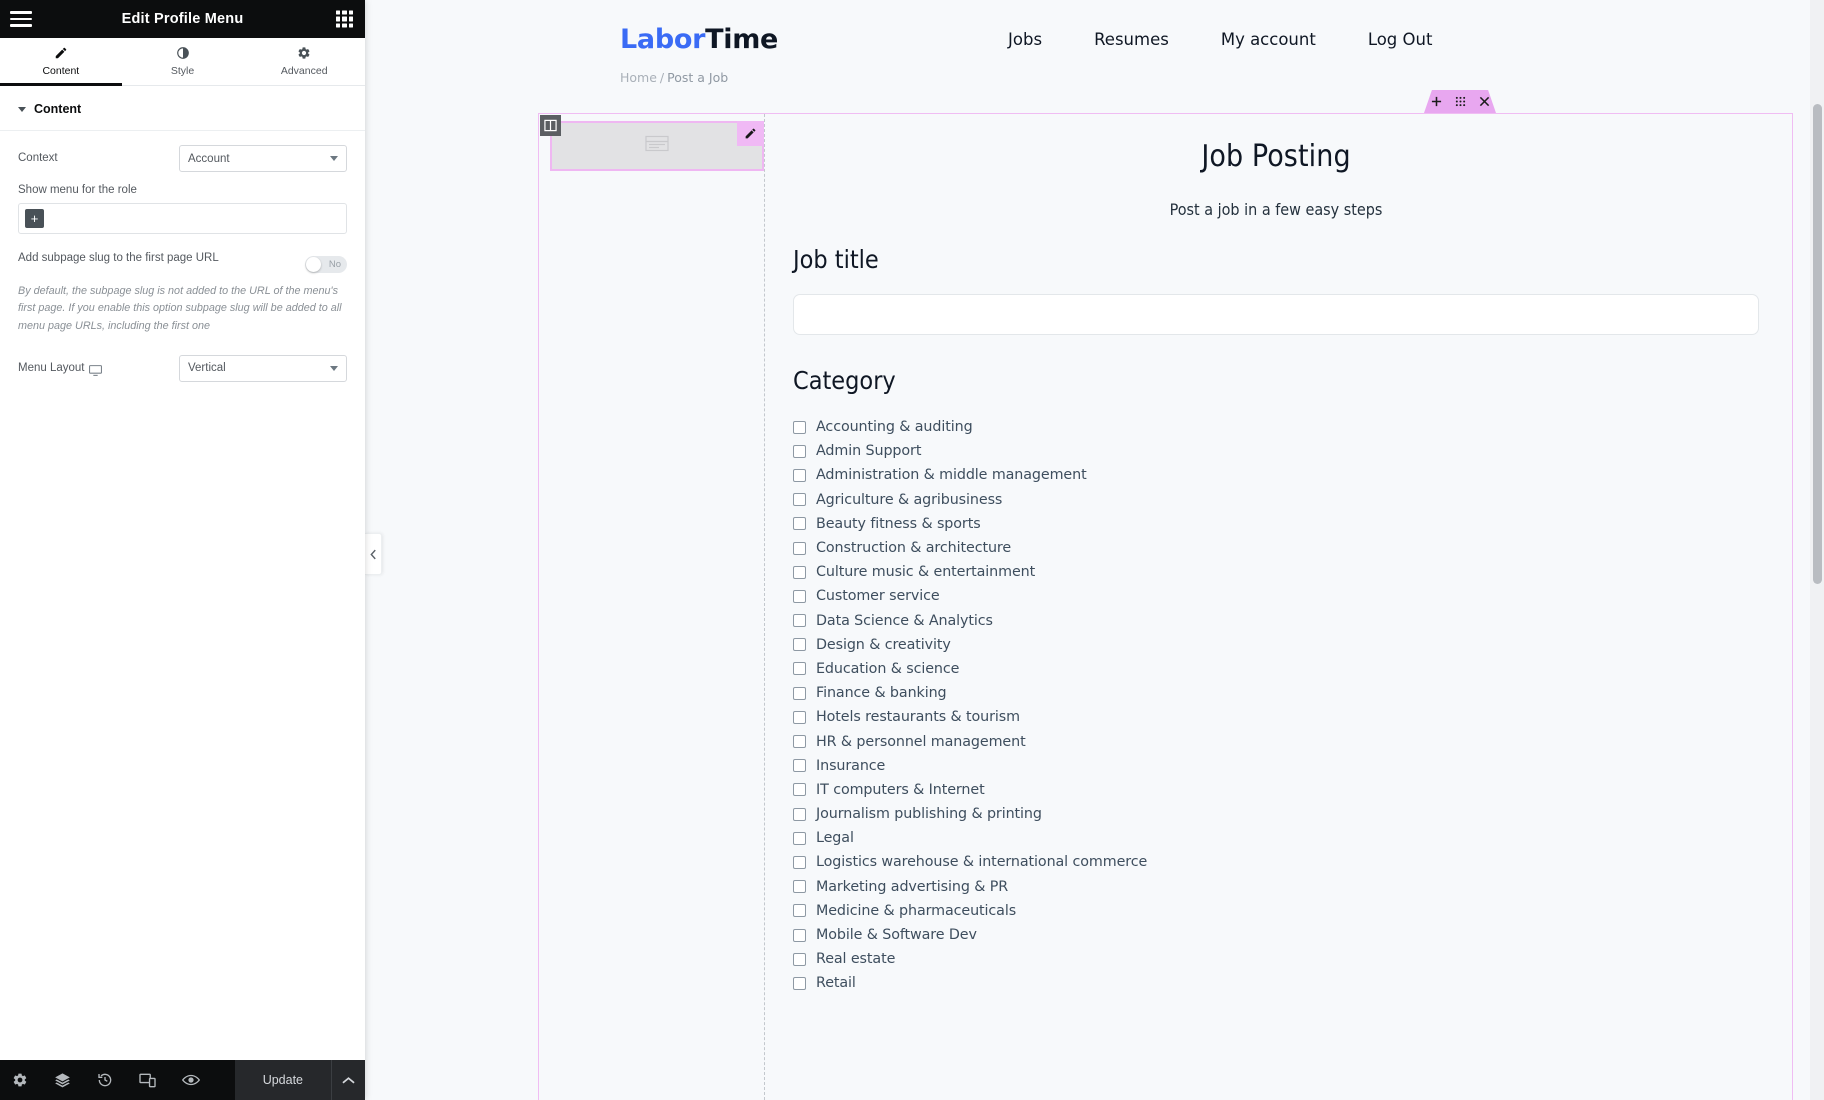 Image resolution: width=1824 pixels, height=1100 pixels. What do you see at coordinates (1276, 693) in the screenshot?
I see `list-item: Finance & banking` at bounding box center [1276, 693].